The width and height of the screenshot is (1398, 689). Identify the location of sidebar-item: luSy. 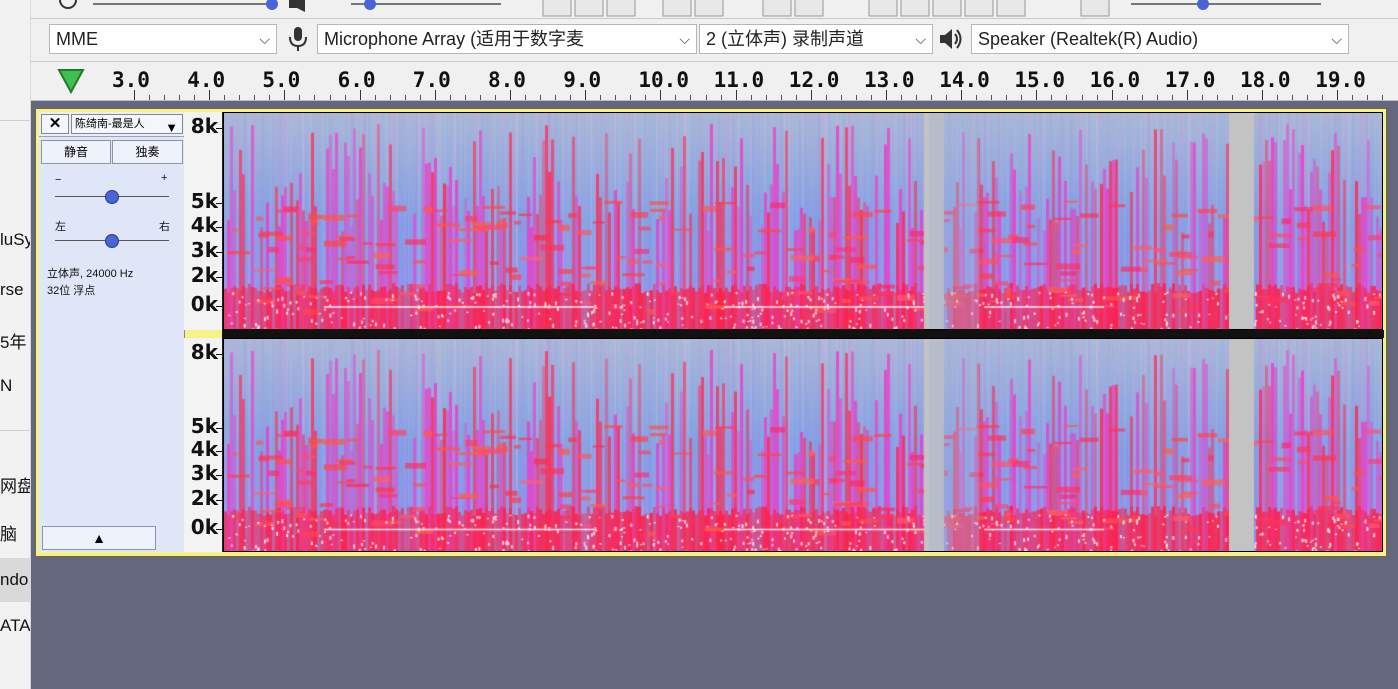
(15, 240).